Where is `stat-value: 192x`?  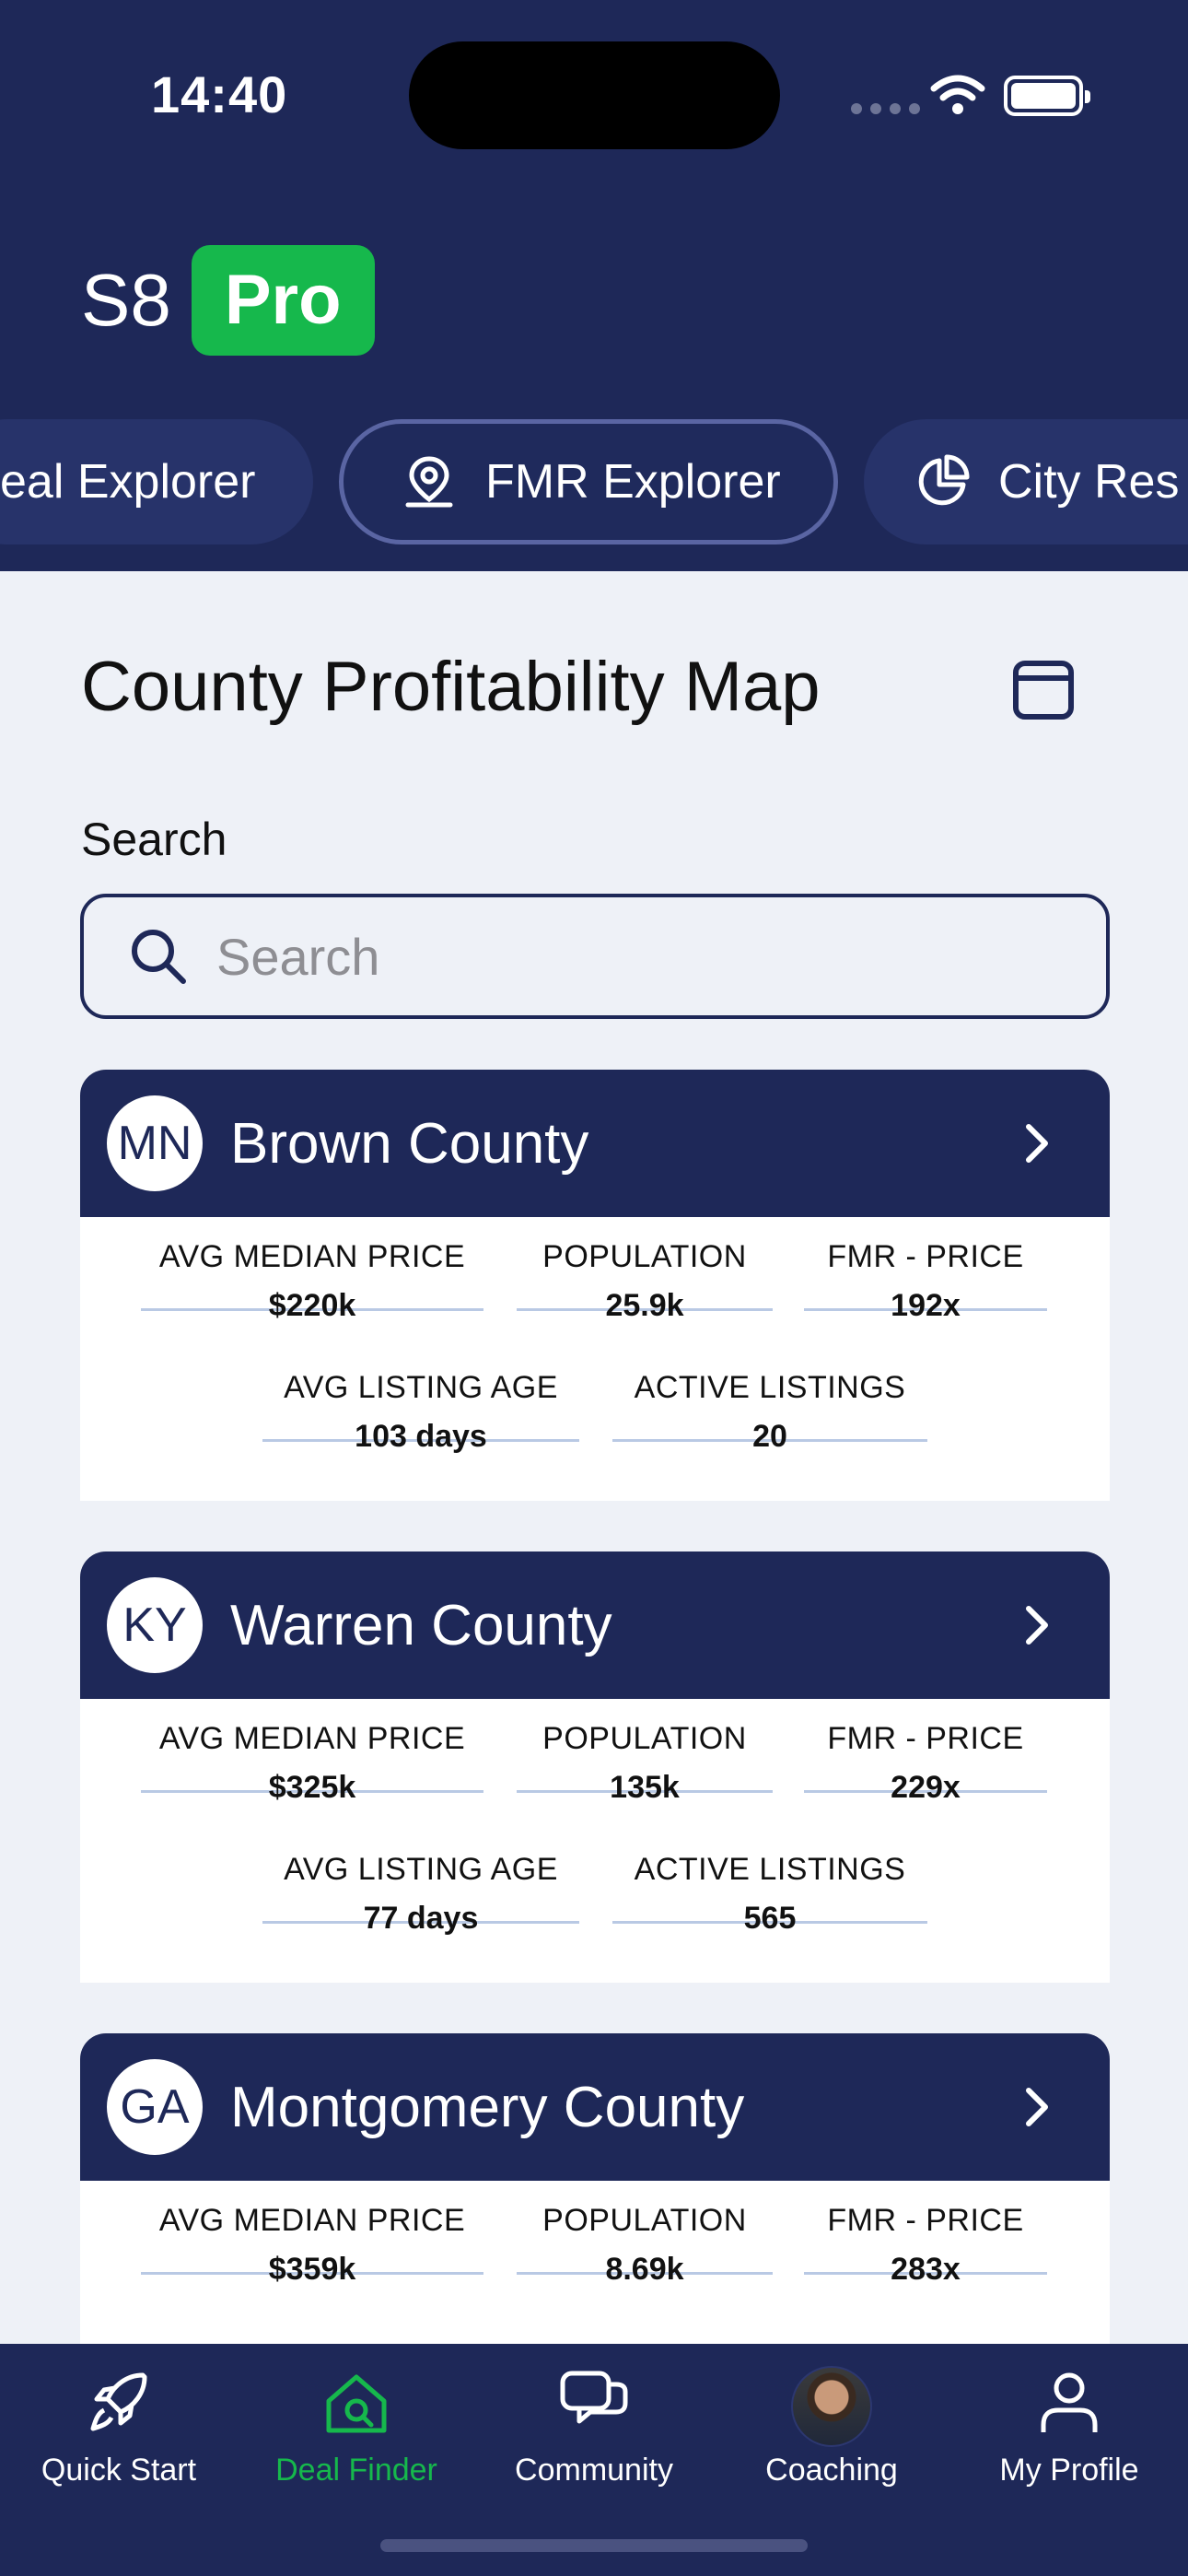 stat-value: 192x is located at coordinates (926, 1305).